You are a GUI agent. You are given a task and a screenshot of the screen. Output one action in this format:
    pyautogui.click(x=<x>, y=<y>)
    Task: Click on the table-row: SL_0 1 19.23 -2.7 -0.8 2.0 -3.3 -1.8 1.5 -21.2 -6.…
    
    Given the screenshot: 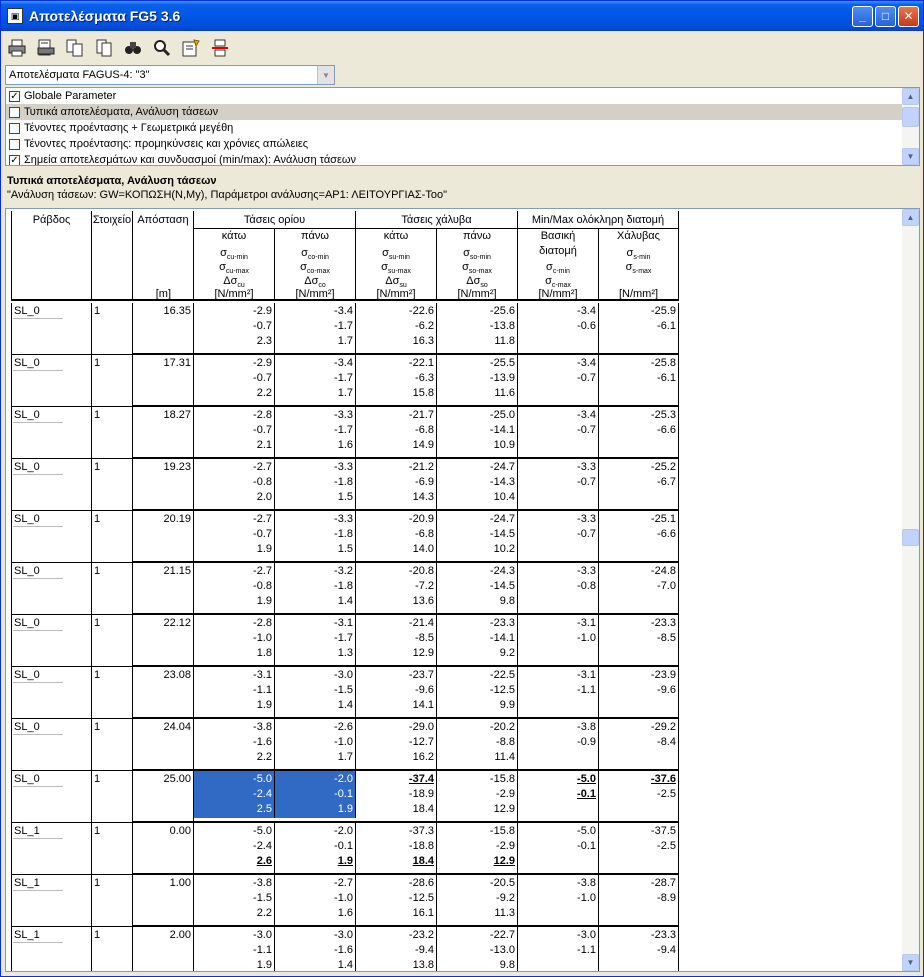 What is the action you would take?
    pyautogui.click(x=345, y=485)
    